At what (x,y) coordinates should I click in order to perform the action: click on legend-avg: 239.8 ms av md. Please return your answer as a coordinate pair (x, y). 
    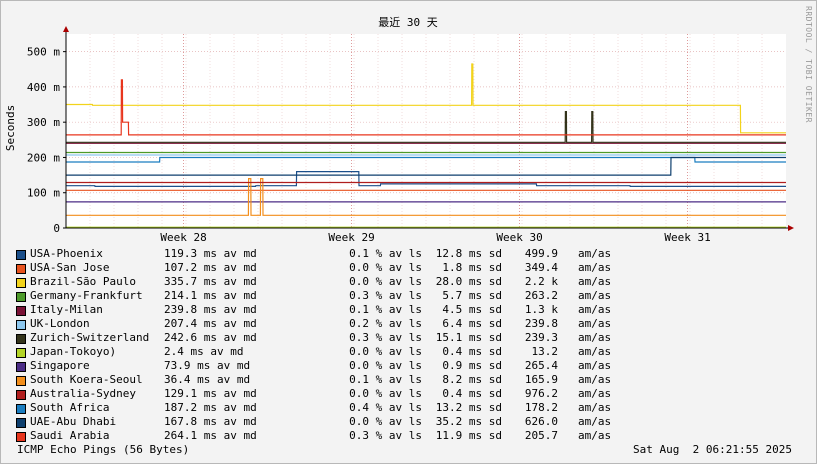
    Looking at the image, I should click on (210, 309).